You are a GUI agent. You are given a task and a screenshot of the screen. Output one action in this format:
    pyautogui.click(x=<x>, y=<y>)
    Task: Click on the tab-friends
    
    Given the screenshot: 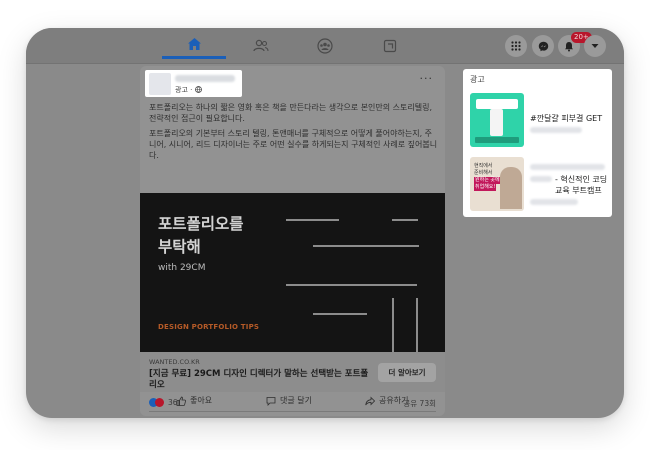 What is the action you would take?
    pyautogui.click(x=261, y=45)
    